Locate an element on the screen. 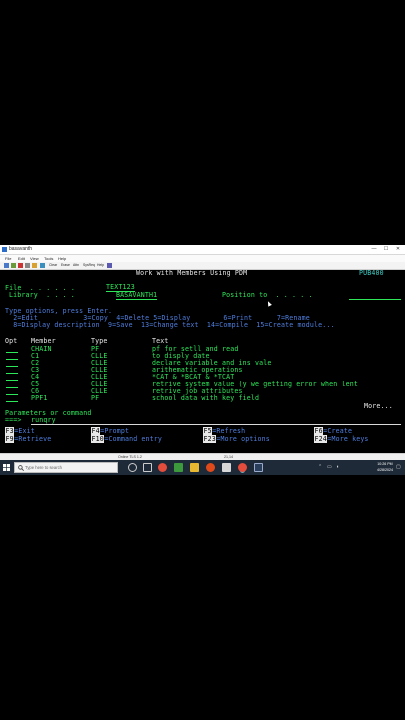 This screenshot has width=405, height=720. menu-help: Help is located at coordinates (62, 258).